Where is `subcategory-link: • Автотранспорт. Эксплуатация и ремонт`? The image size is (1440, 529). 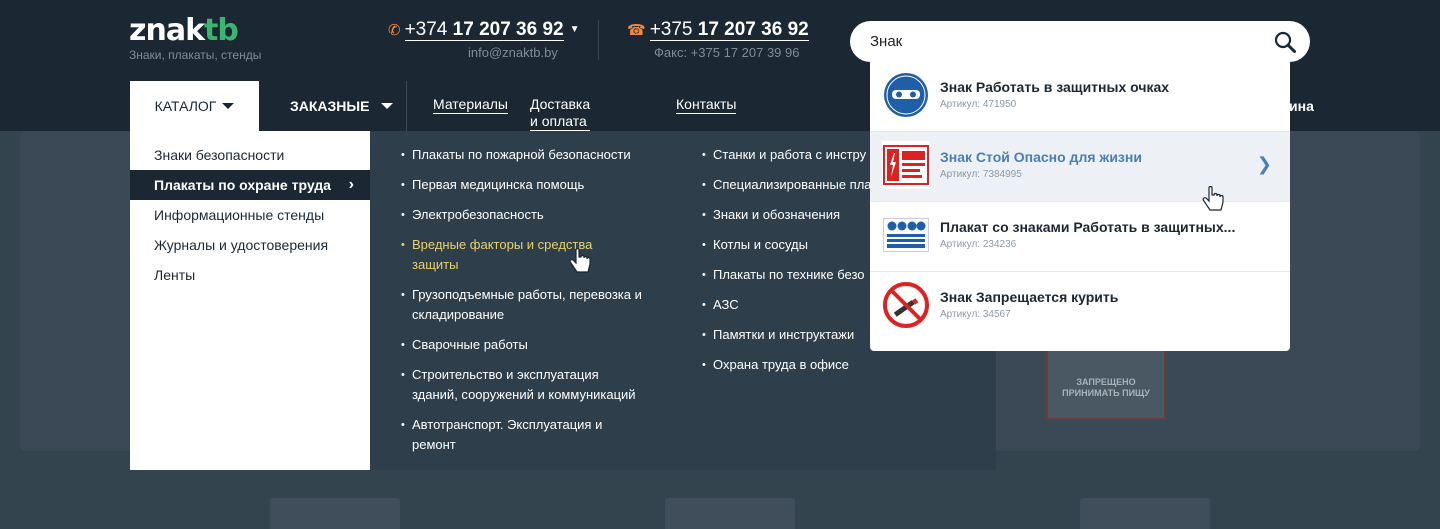
subcategory-link: • Автотранспорт. Эксплуатация и ремонт is located at coordinates (508, 435).